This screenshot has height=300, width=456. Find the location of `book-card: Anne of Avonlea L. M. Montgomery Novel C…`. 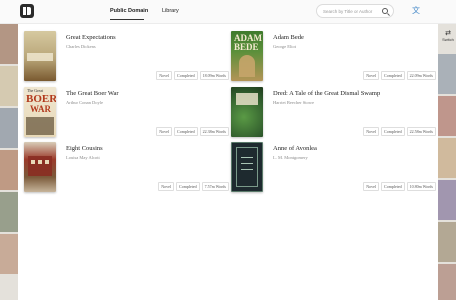

book-card: Anne of Avonlea L. M. Montgomery Novel C… is located at coordinates (333, 168).